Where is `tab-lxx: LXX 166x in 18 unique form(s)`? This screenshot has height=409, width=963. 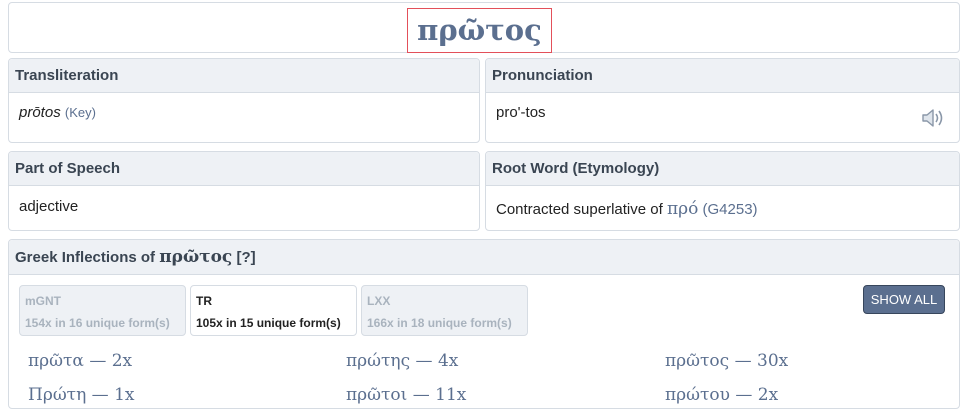 tab-lxx: LXX 166x in 18 unique form(s) is located at coordinates (444, 310).